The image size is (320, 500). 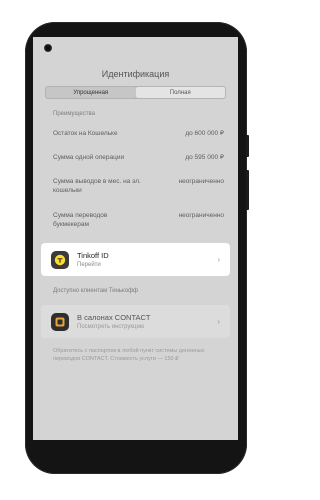 What do you see at coordinates (85, 133) in the screenshot?
I see `limit-label: Остаток на Кошельке` at bounding box center [85, 133].